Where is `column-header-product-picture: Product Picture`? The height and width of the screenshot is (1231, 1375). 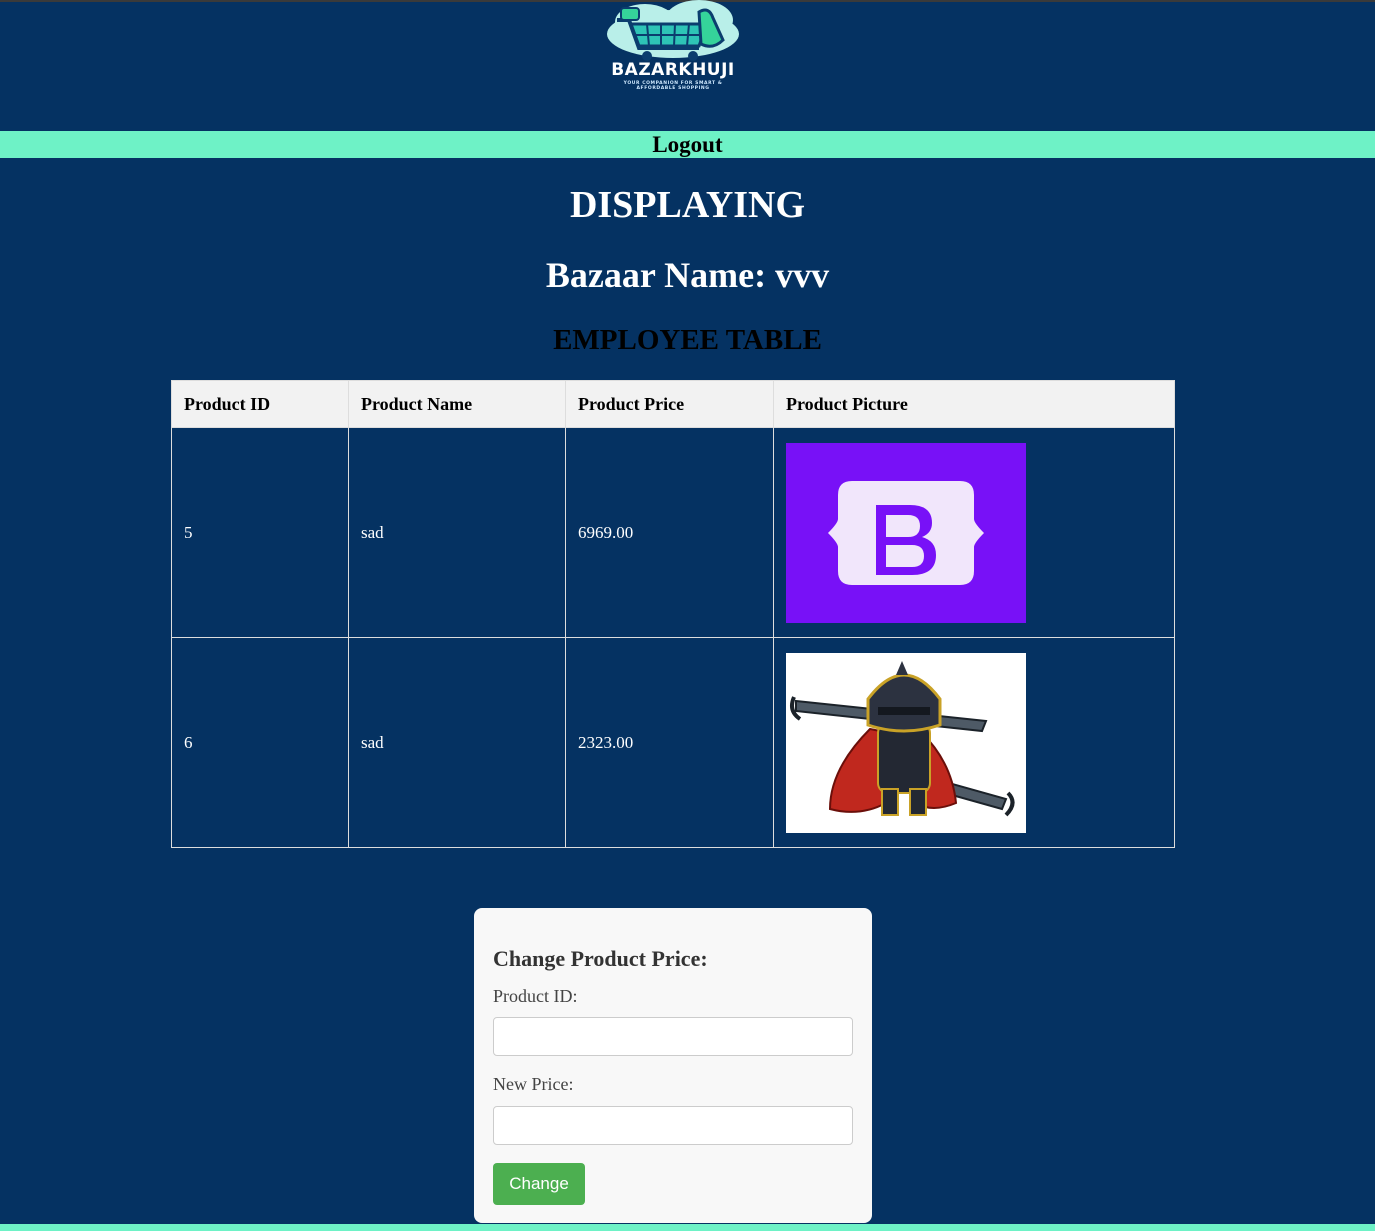
column-header-product-picture: Product Picture is located at coordinates (974, 404).